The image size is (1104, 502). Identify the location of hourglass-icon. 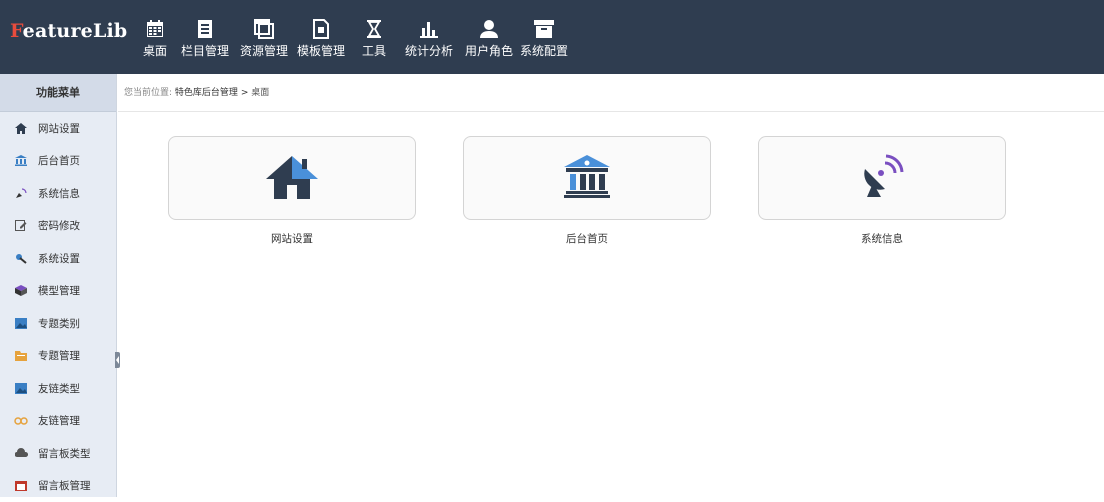
(374, 29).